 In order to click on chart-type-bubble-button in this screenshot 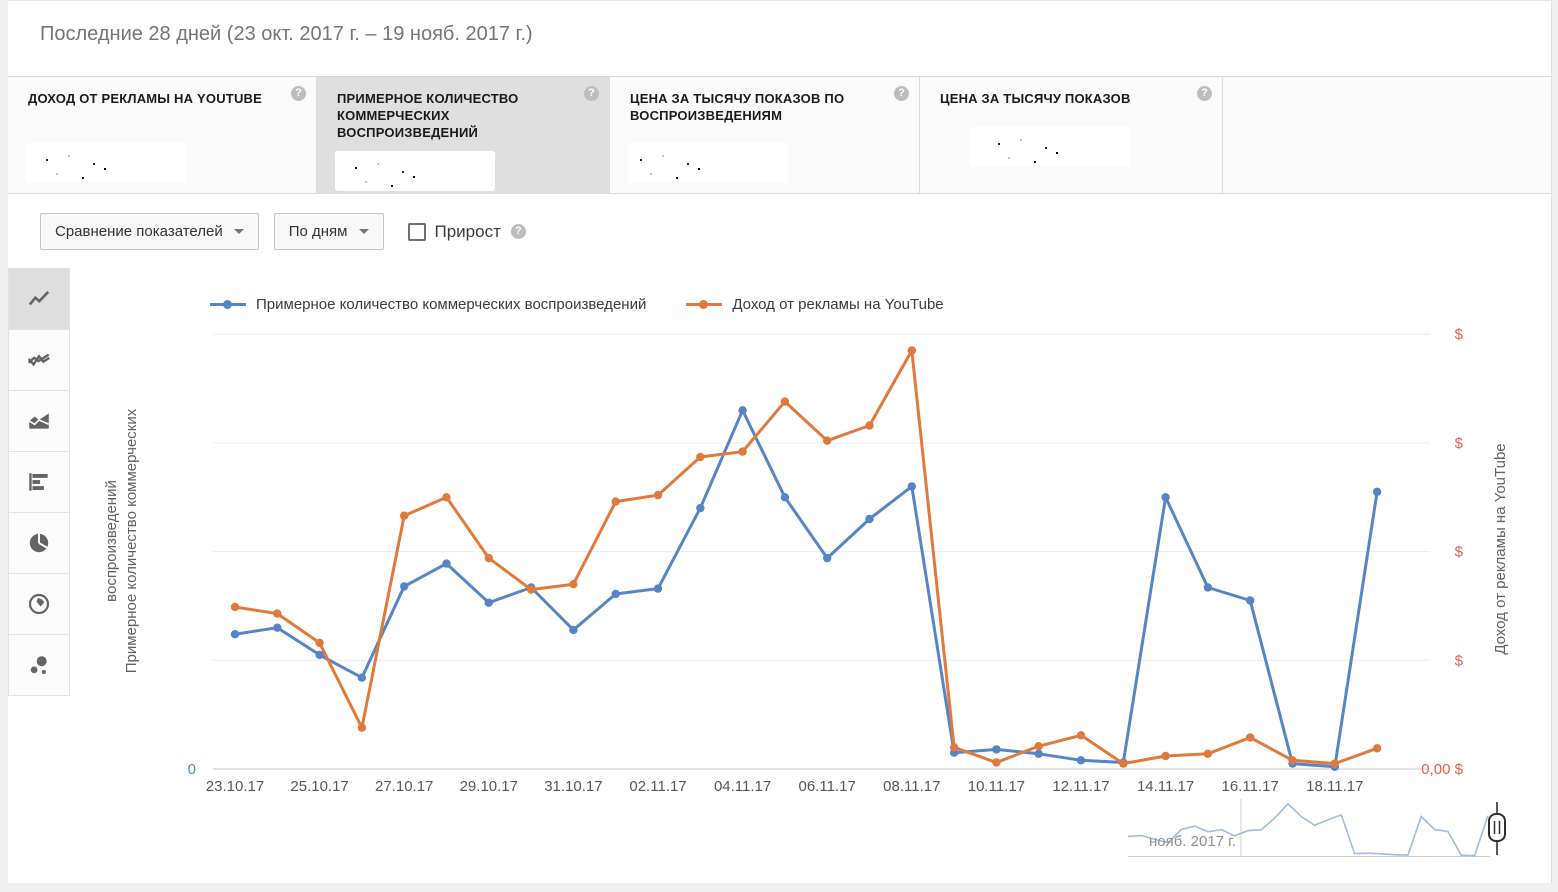, I will do `click(39, 665)`.